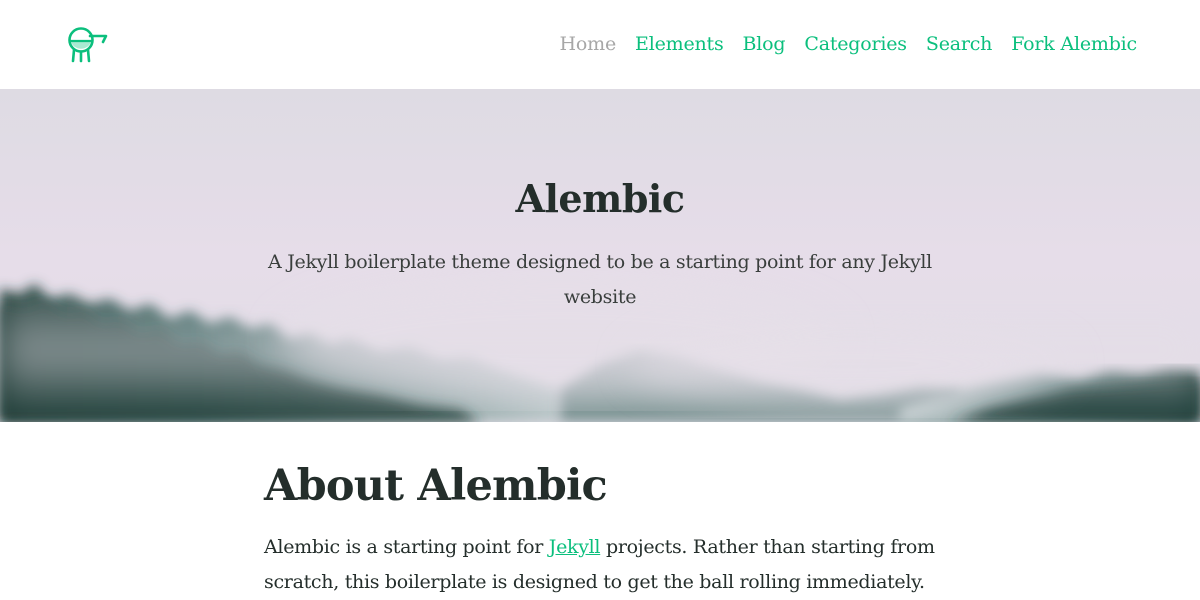  What do you see at coordinates (575, 547) in the screenshot?
I see `jekyll-link: Jekyll` at bounding box center [575, 547].